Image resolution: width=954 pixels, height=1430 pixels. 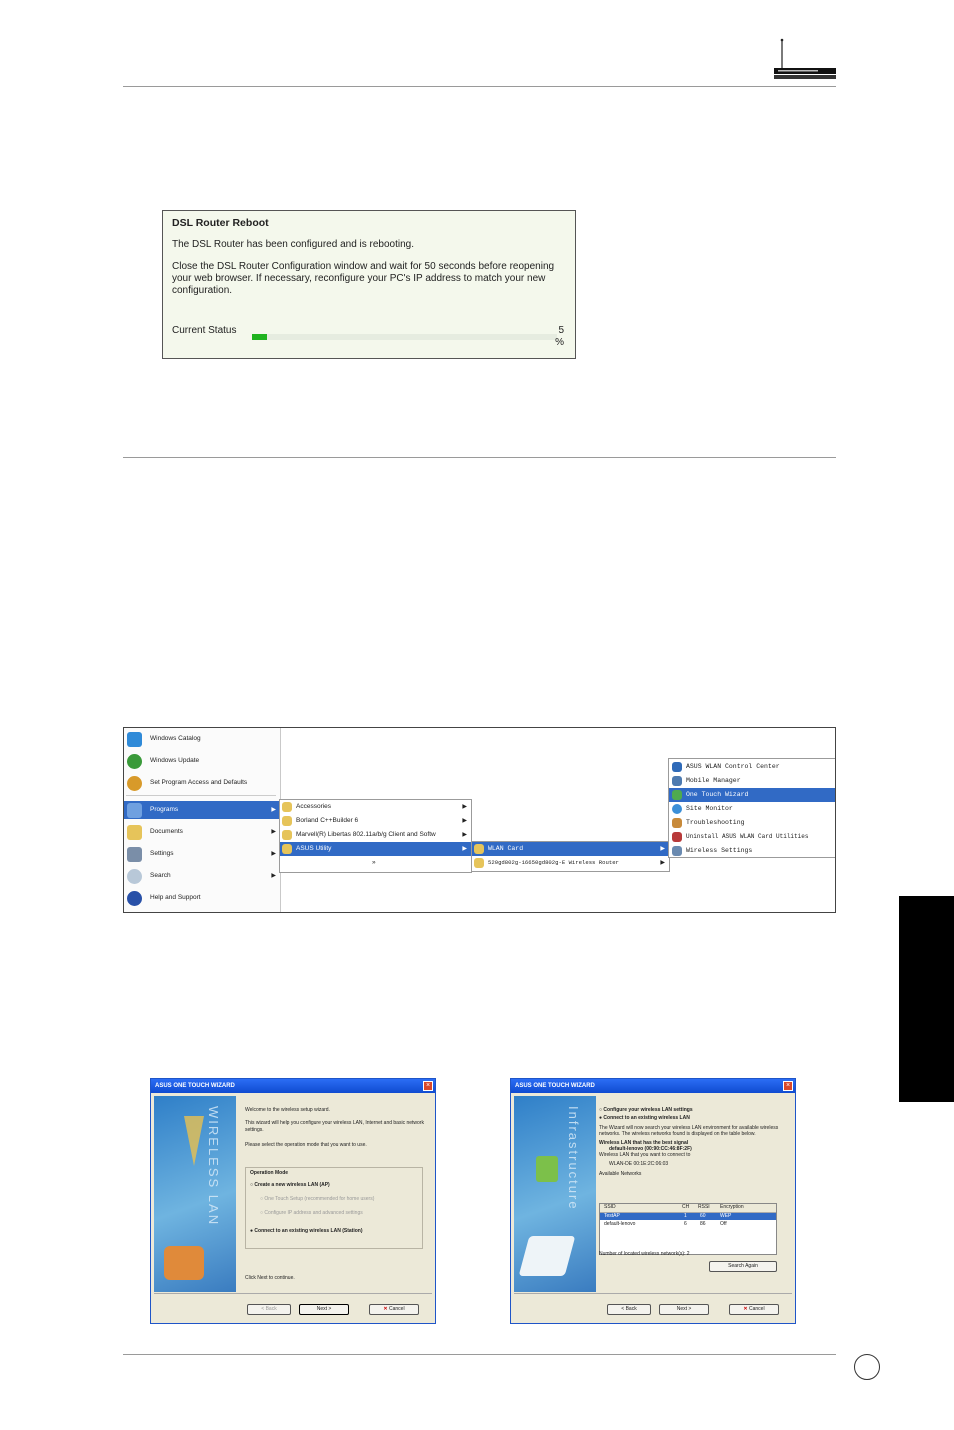 I want to click on wizard-icon, so click(x=677, y=795).